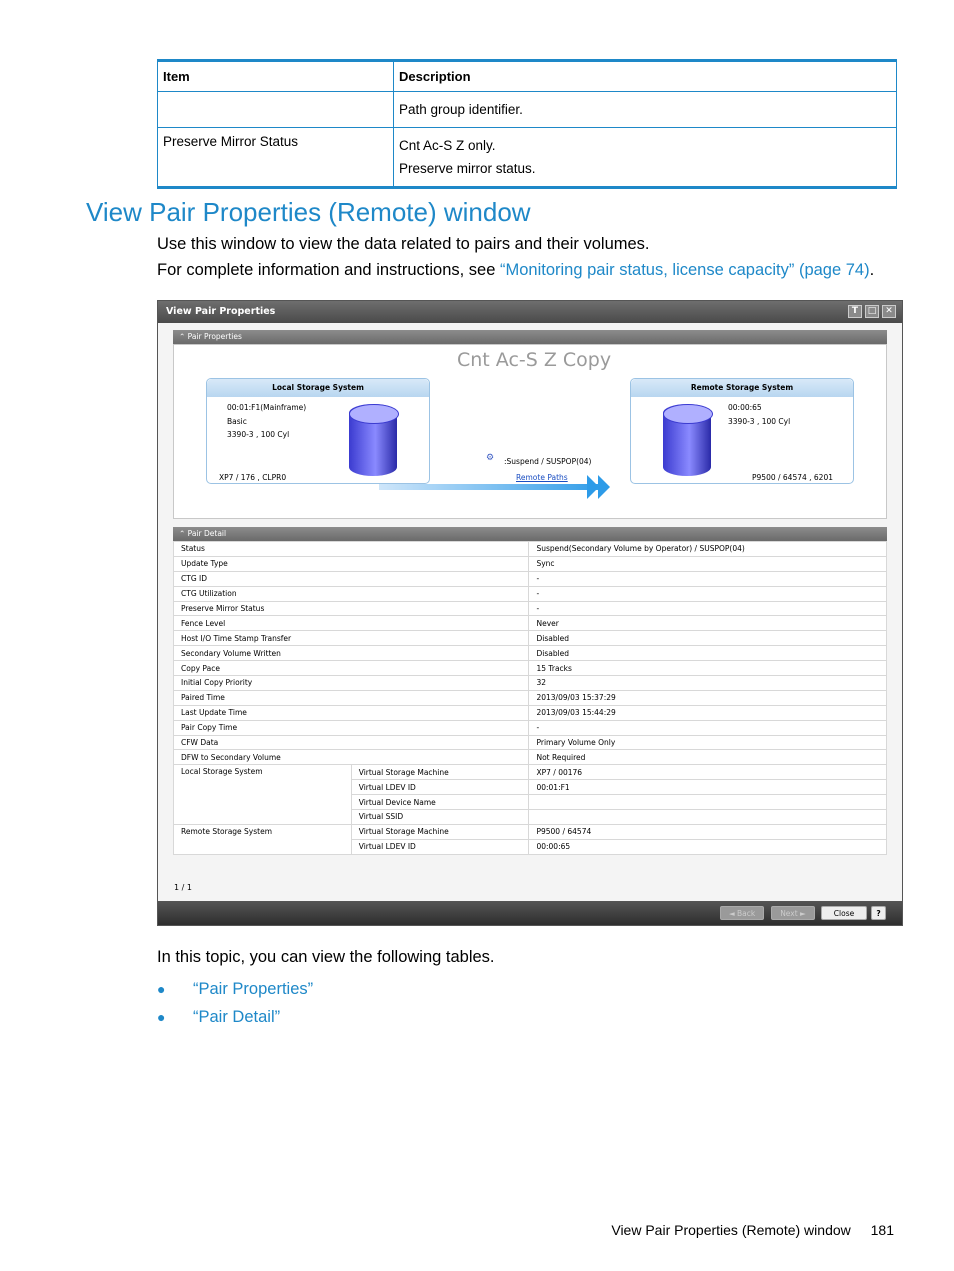  Describe the element at coordinates (275, 76) in the screenshot. I see `header-item: Item` at that location.